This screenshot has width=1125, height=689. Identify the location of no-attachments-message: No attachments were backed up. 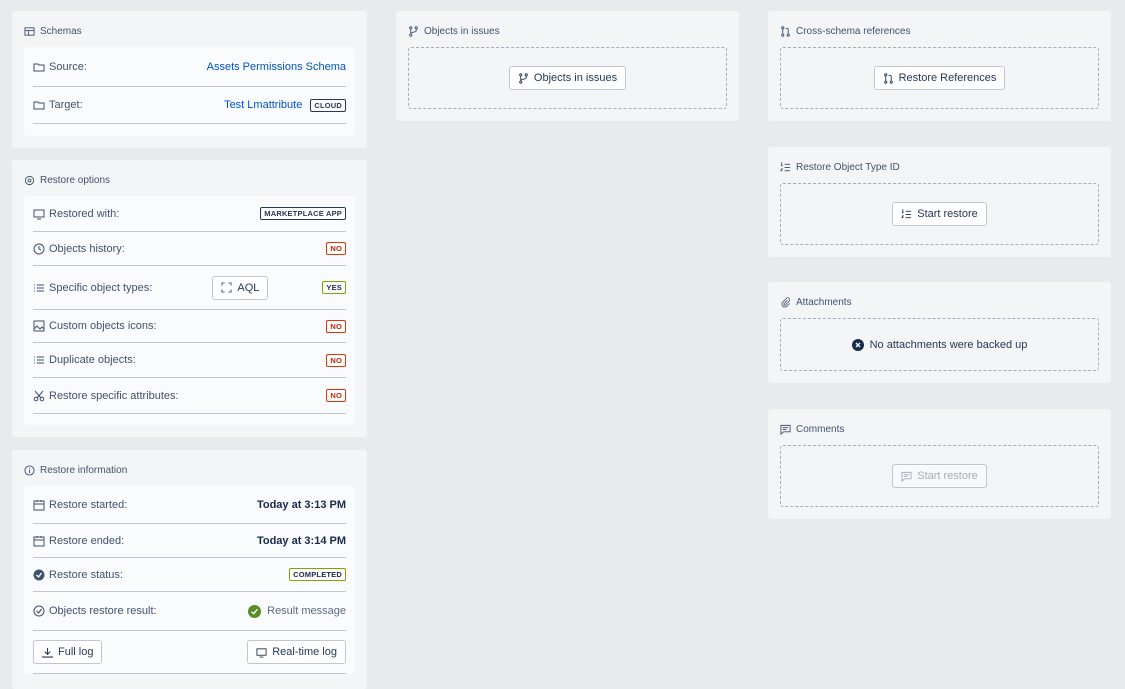
(948, 344).